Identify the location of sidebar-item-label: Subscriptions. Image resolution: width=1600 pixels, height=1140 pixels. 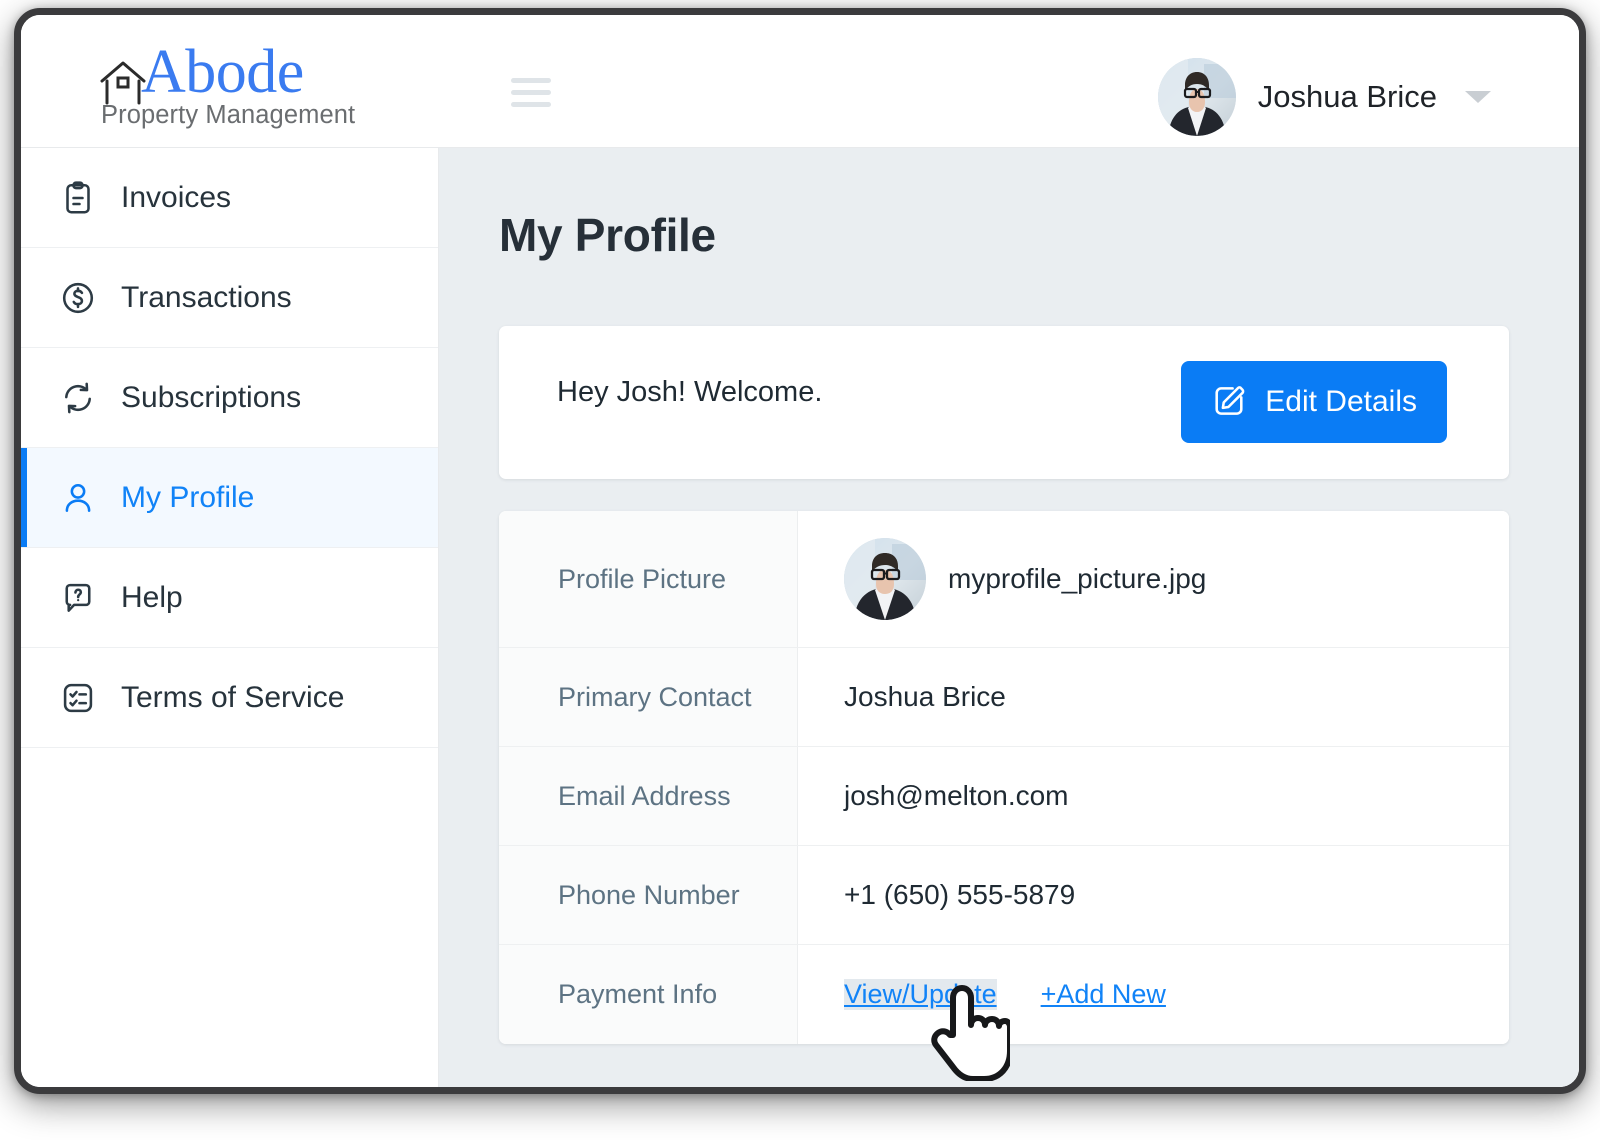
(211, 397).